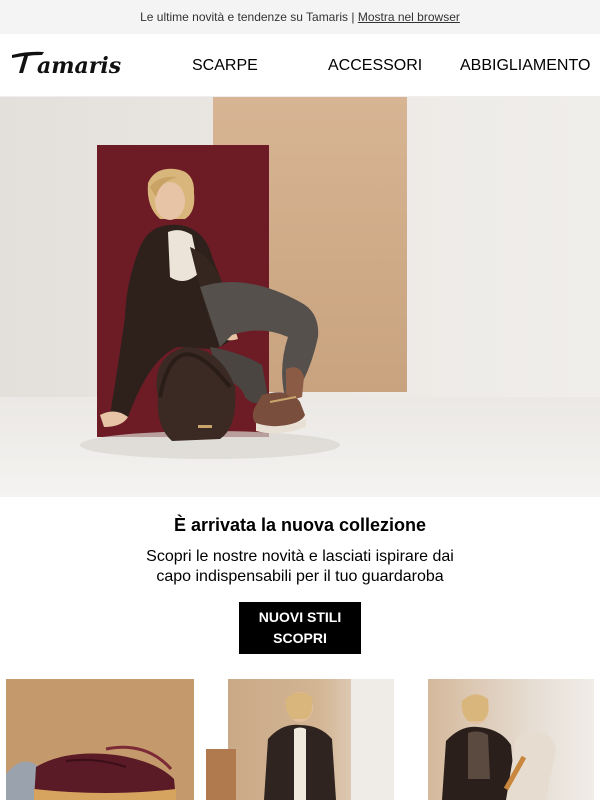 This screenshot has width=600, height=800. What do you see at coordinates (375, 65) in the screenshot?
I see `nav-item-accessori: ACCESSORI` at bounding box center [375, 65].